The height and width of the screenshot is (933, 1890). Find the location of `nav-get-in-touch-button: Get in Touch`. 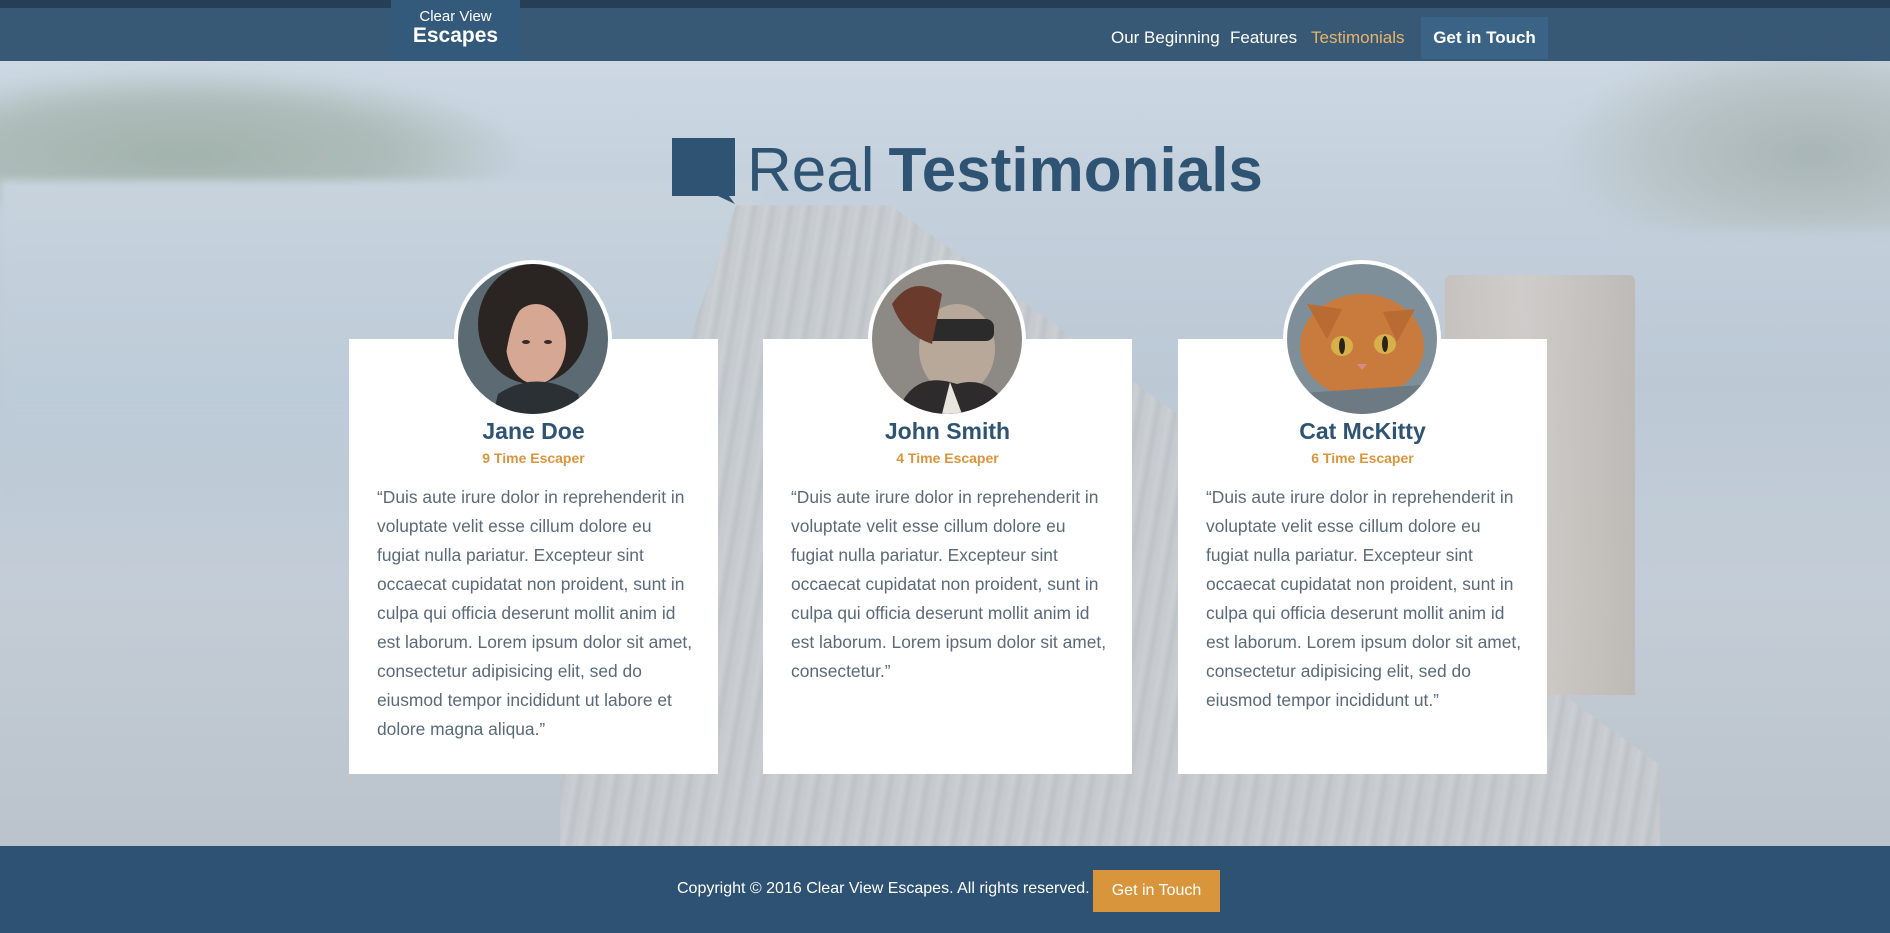

nav-get-in-touch-button: Get in Touch is located at coordinates (1484, 38).